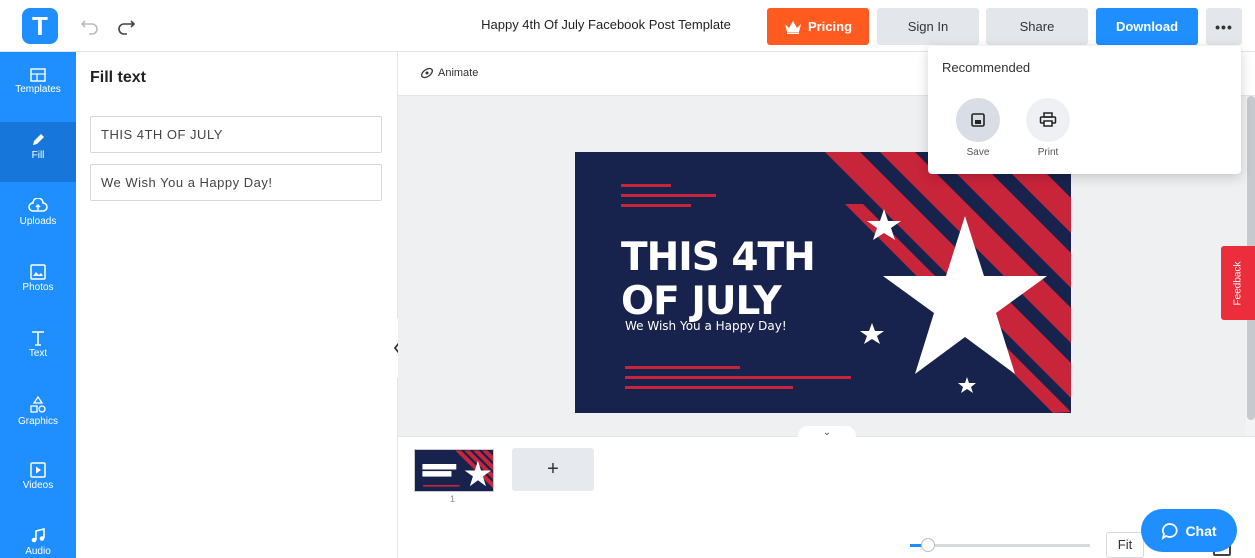  I want to click on sidebar-item-label: Videos, so click(38, 485).